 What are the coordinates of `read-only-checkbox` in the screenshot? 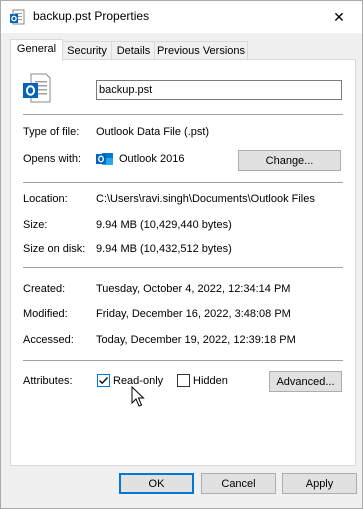 It's located at (103, 380).